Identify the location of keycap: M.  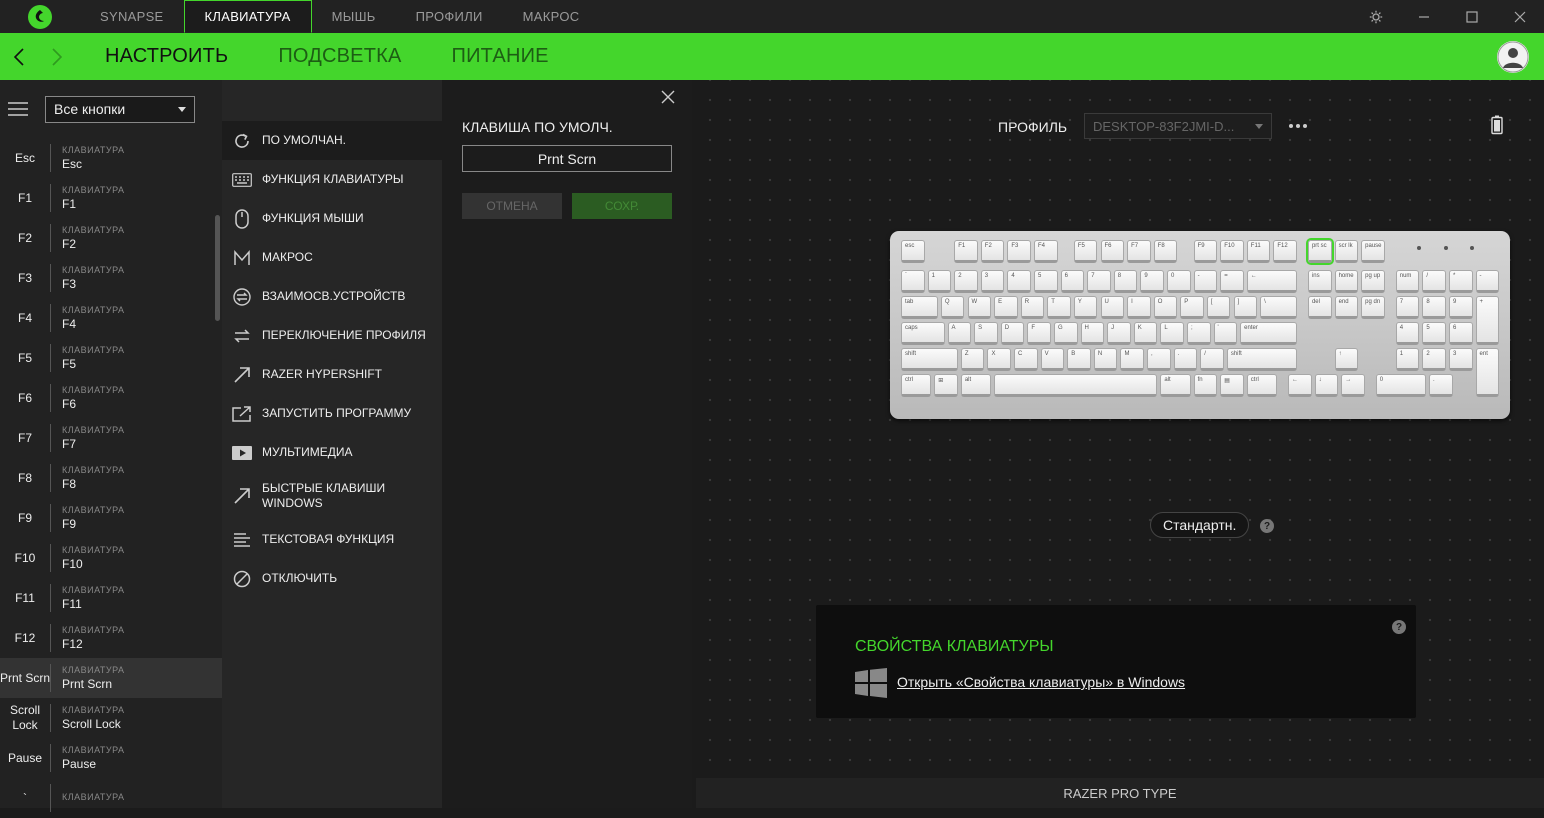
(1132, 359).